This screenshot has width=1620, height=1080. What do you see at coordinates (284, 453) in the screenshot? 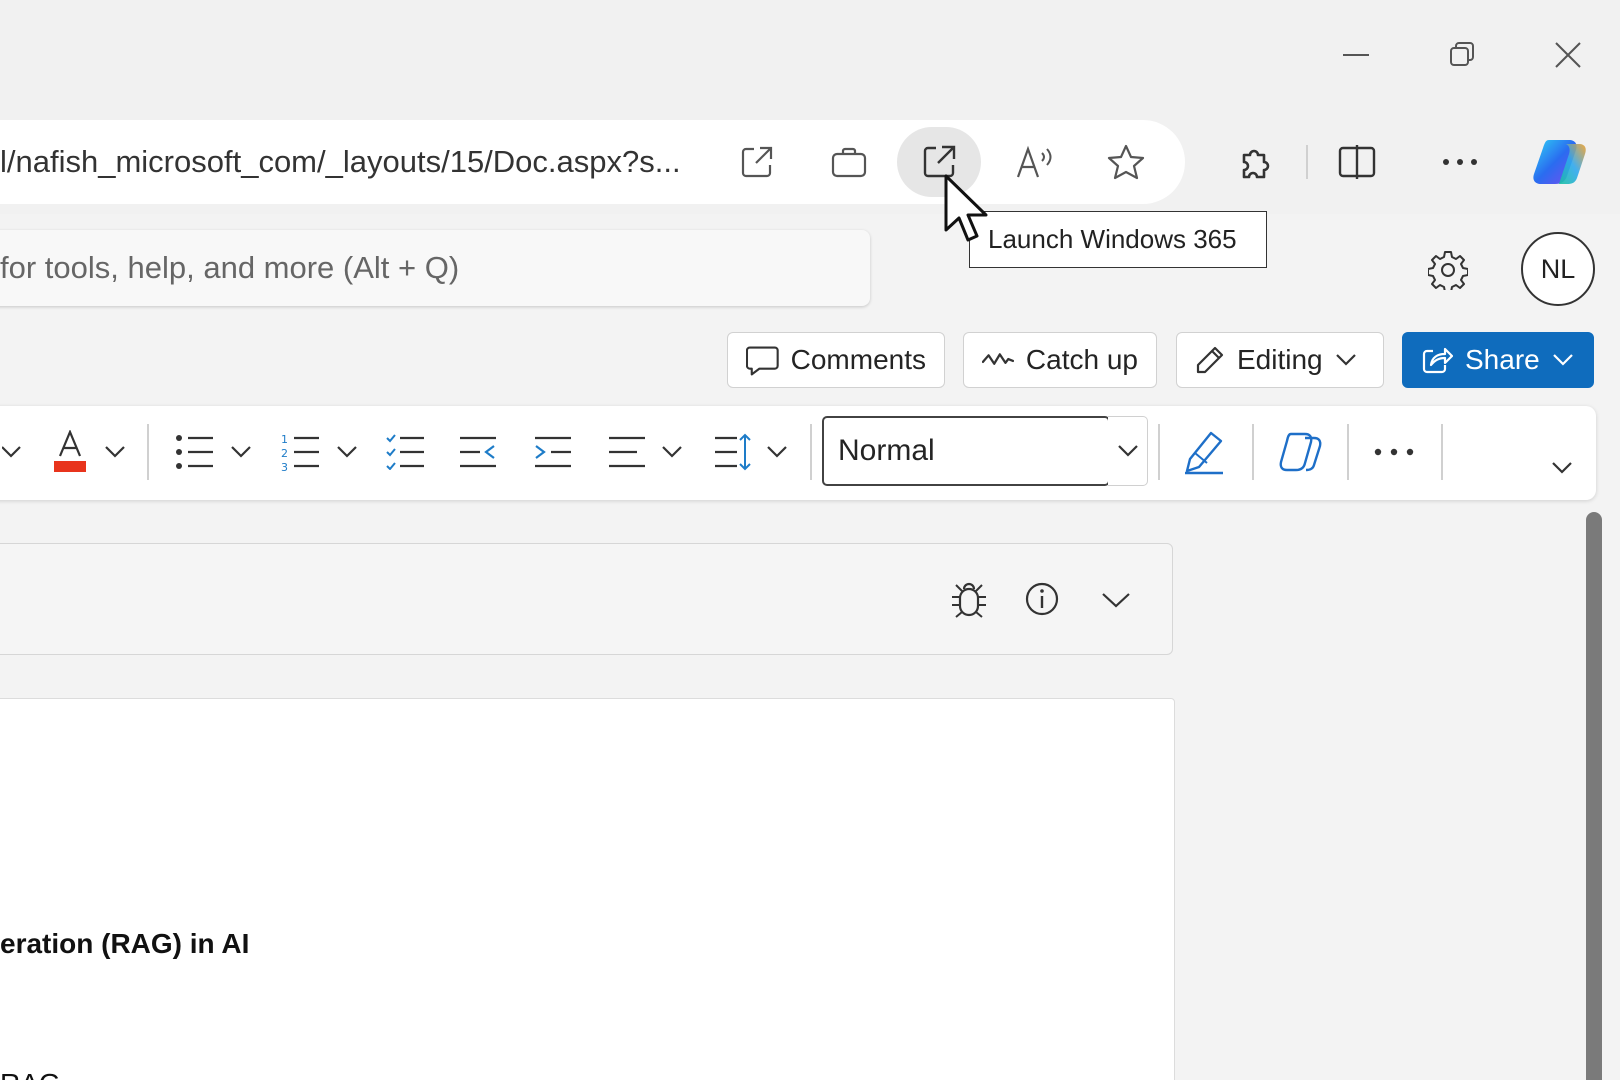
I see `svg-text: 2` at bounding box center [284, 453].